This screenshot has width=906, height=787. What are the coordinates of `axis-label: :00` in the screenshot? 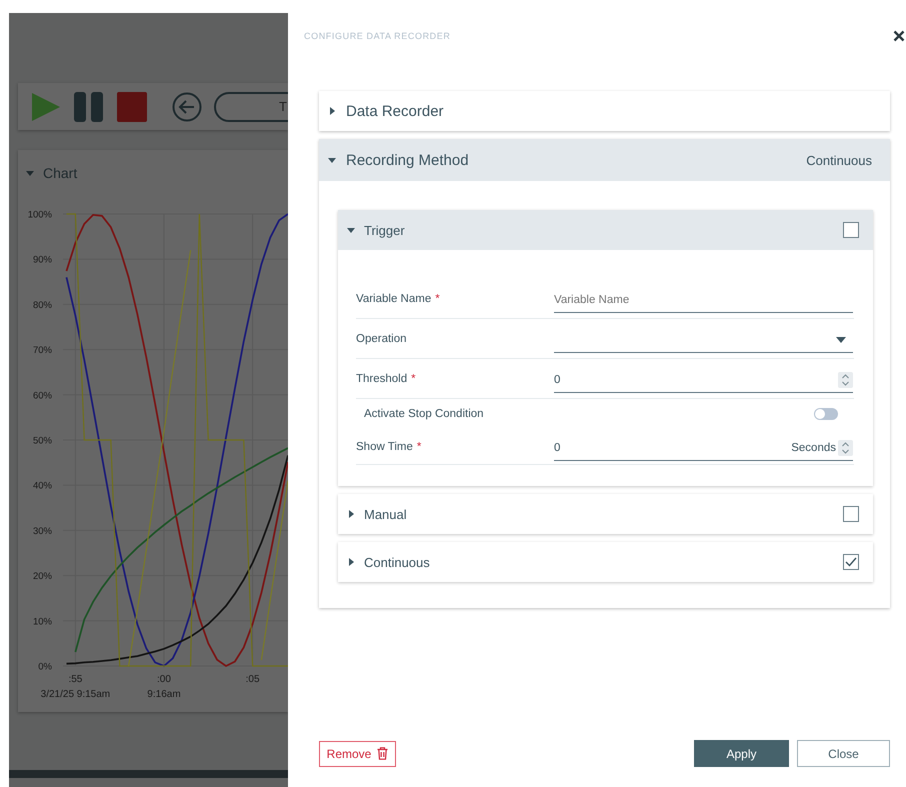 It's located at (164, 679).